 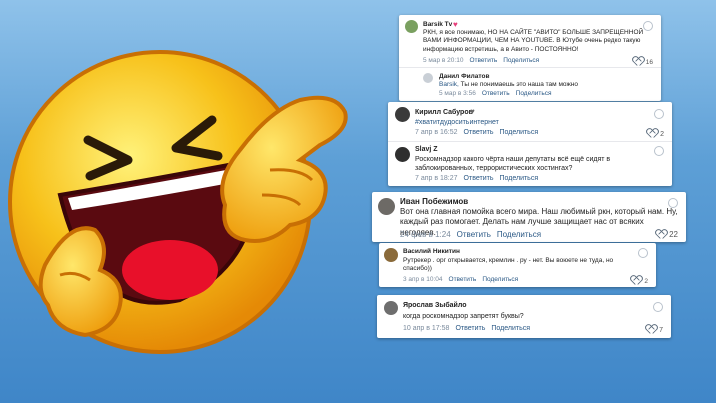 I want to click on comment-meta: 10 апр в 17:58 Ответить Поделиться, so click(x=469, y=328).